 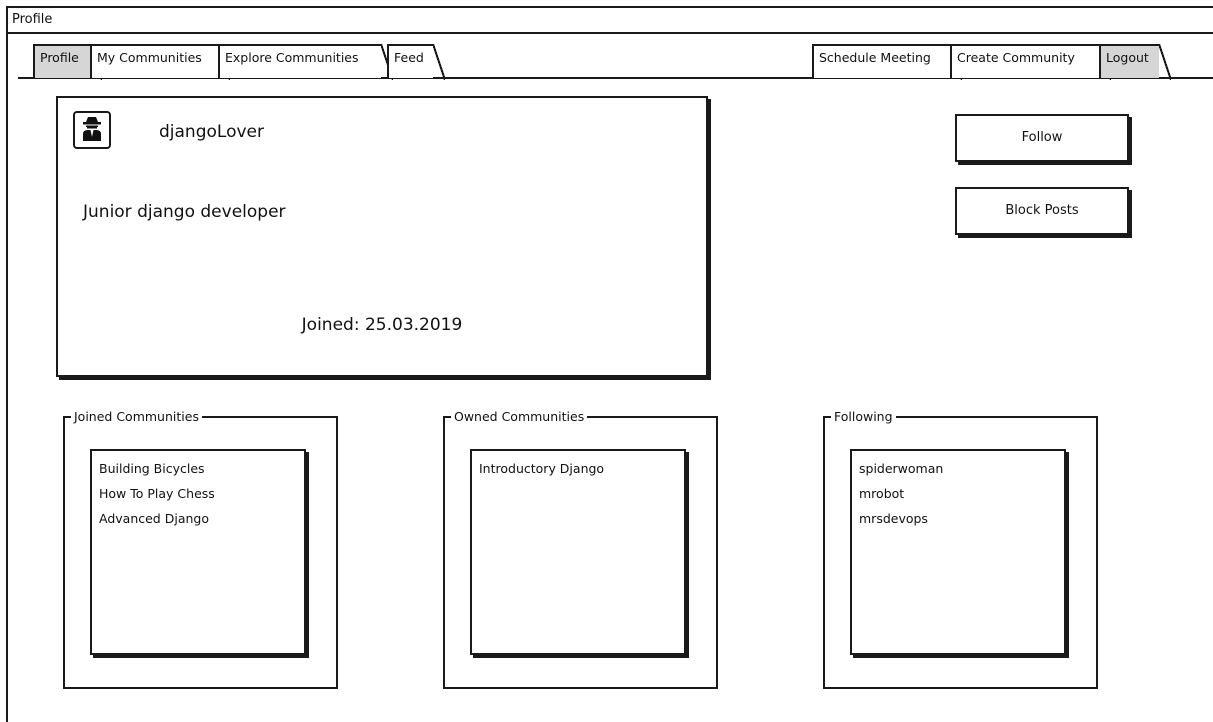 What do you see at coordinates (198, 493) in the screenshot?
I see `list-item: How To Play Chess` at bounding box center [198, 493].